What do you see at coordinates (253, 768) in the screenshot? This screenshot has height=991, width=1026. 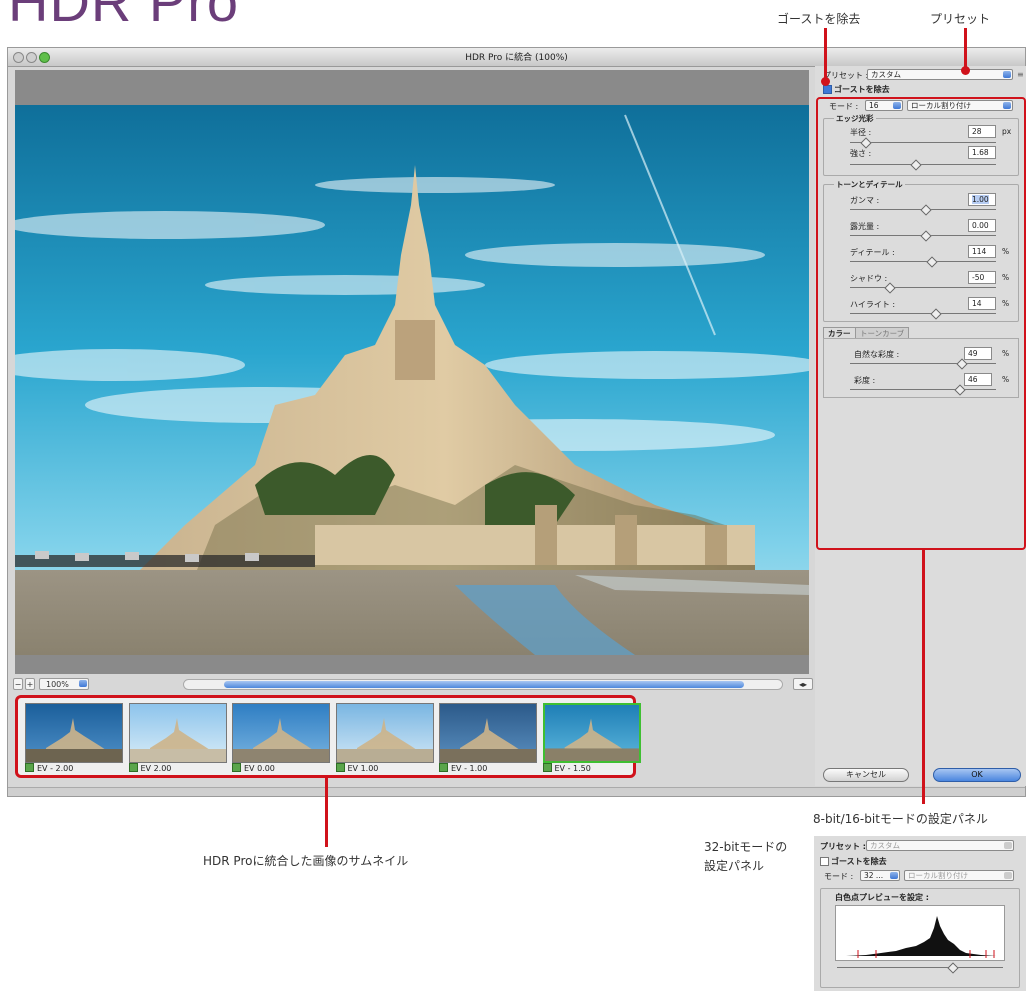 I see `thumbnail-caption: EV 0.00` at bounding box center [253, 768].